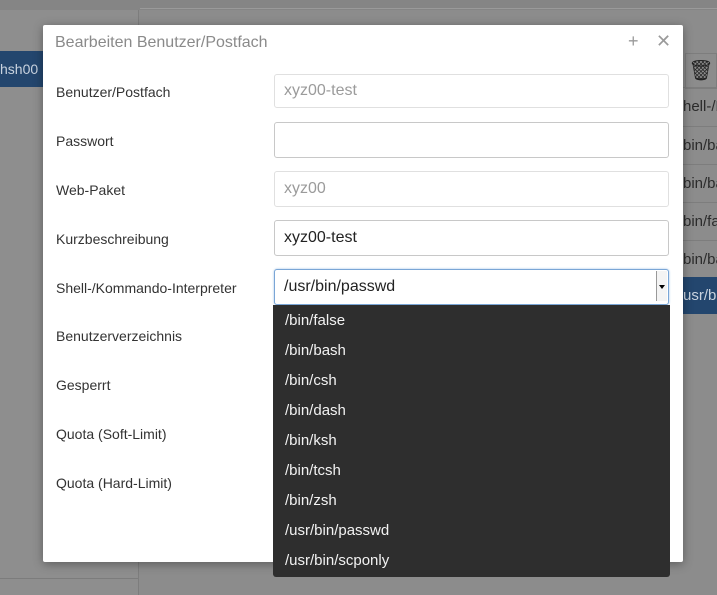 The width and height of the screenshot is (717, 595). Describe the element at coordinates (90, 190) in the screenshot. I see `webpackage-label: Web-Paket` at that location.